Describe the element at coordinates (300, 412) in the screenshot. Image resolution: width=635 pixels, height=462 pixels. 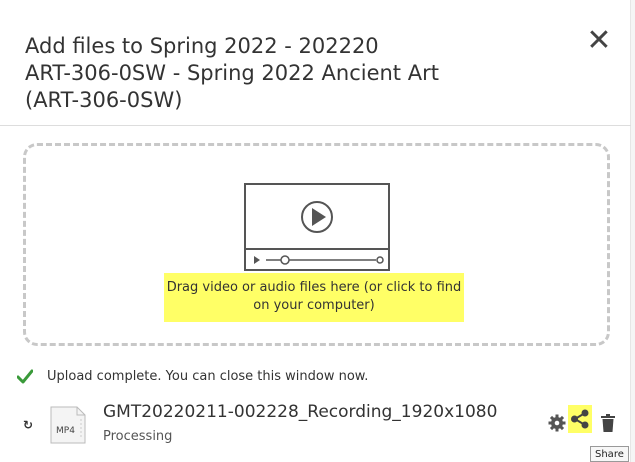
I see `file-name: GMT20220211-002228_Recording_1920x1080` at that location.